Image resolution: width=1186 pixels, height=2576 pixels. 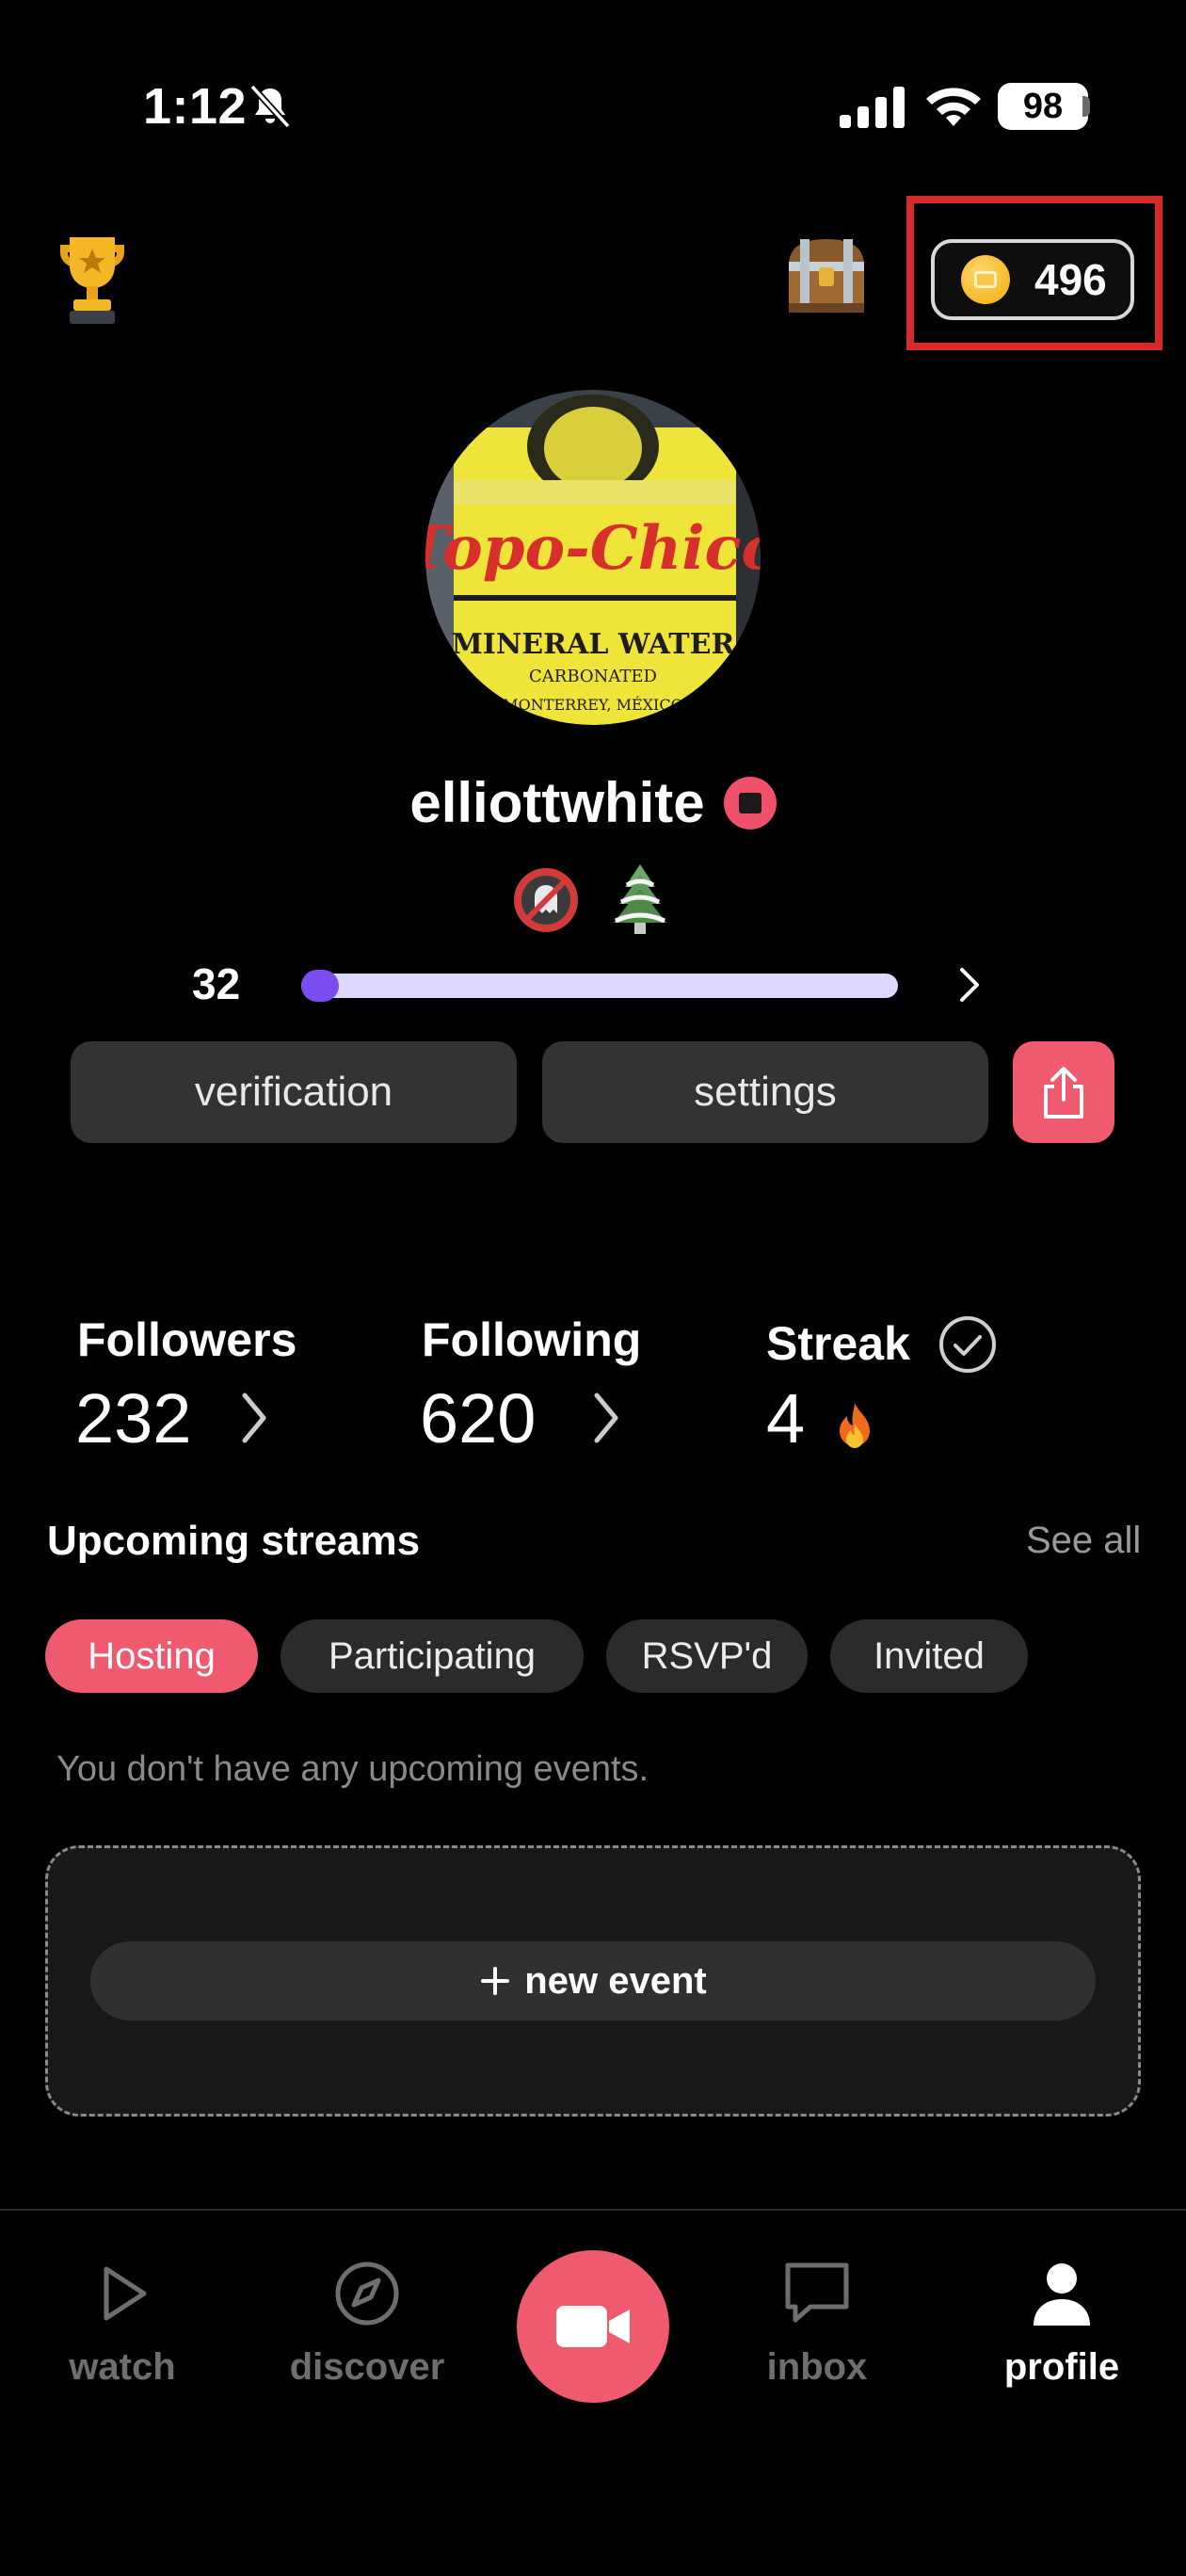 What do you see at coordinates (270, 106) in the screenshot?
I see `bell-muted-icon` at bounding box center [270, 106].